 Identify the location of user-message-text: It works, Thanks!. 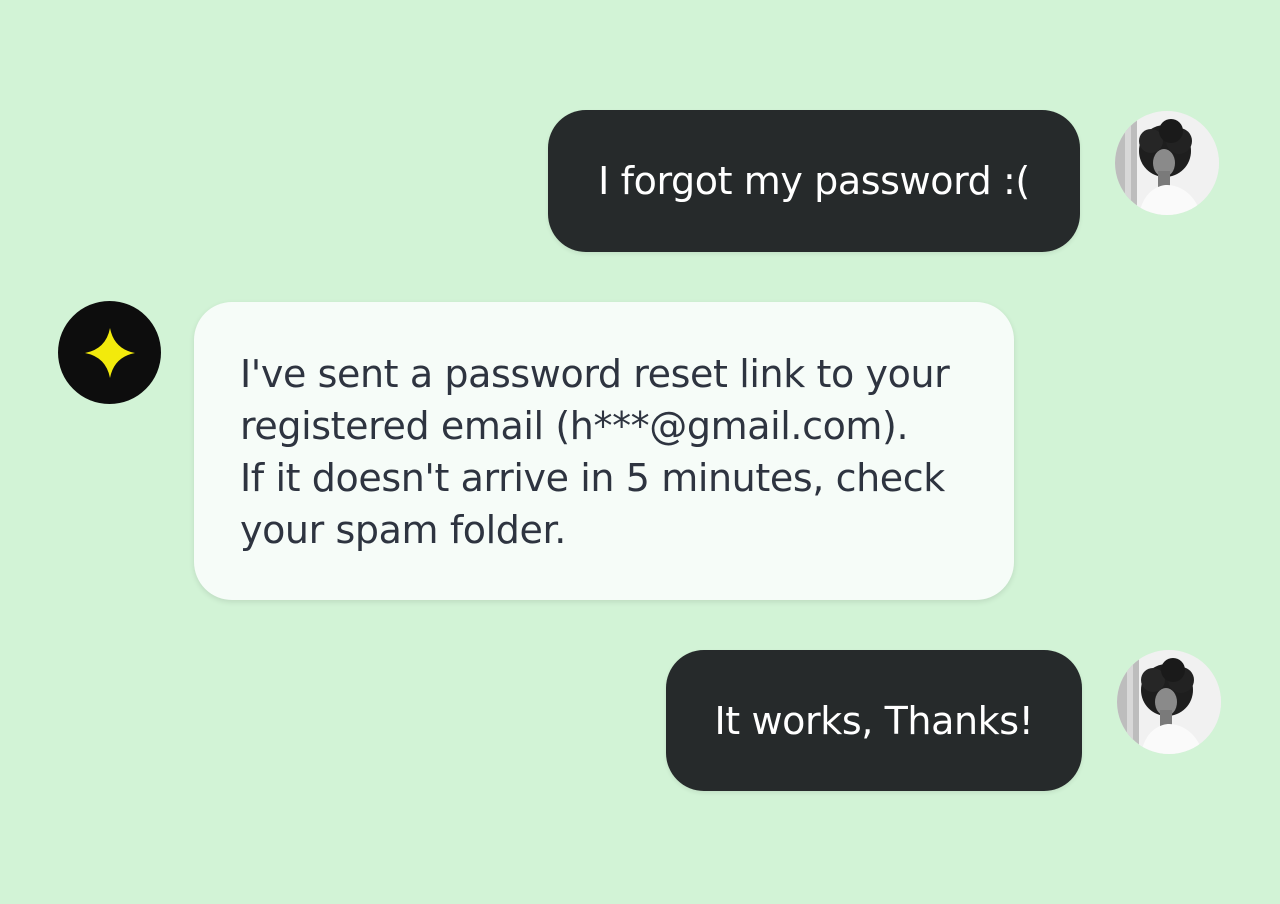
(874, 720).